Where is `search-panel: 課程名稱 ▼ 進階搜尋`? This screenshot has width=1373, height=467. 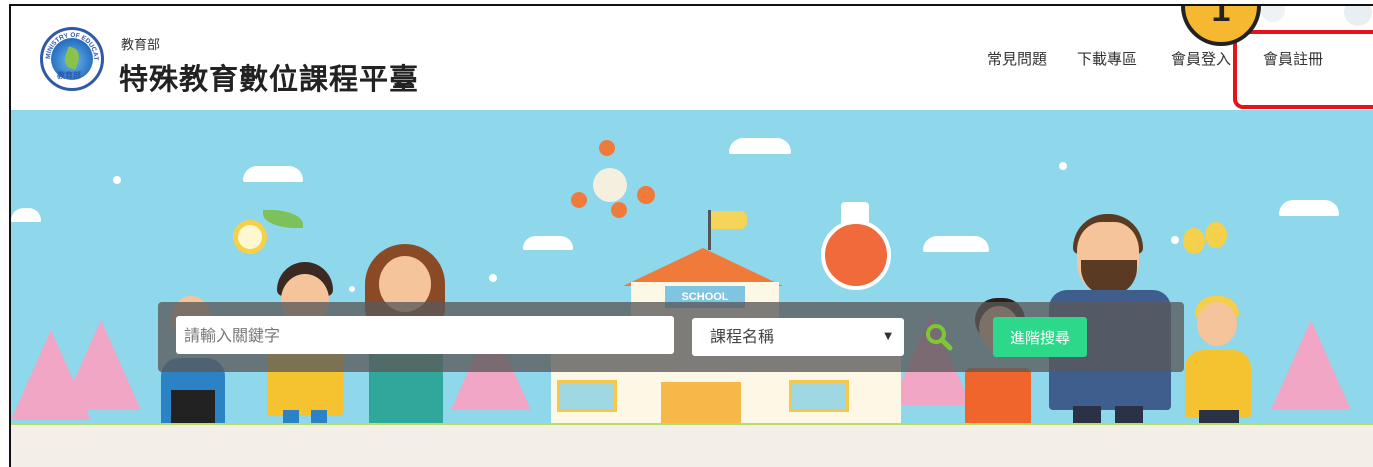 search-panel: 課程名稱 ▼ 進階搜尋 is located at coordinates (671, 337).